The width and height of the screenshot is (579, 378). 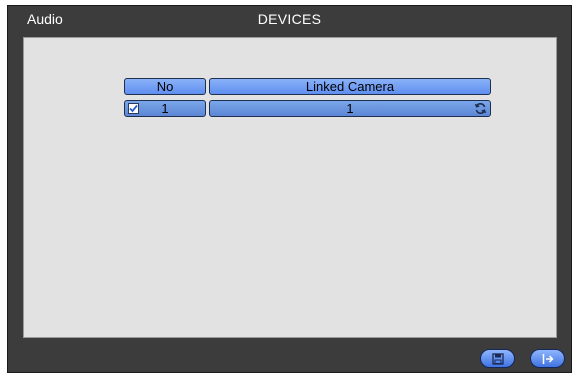 What do you see at coordinates (480, 108) in the screenshot?
I see `refresh-icon` at bounding box center [480, 108].